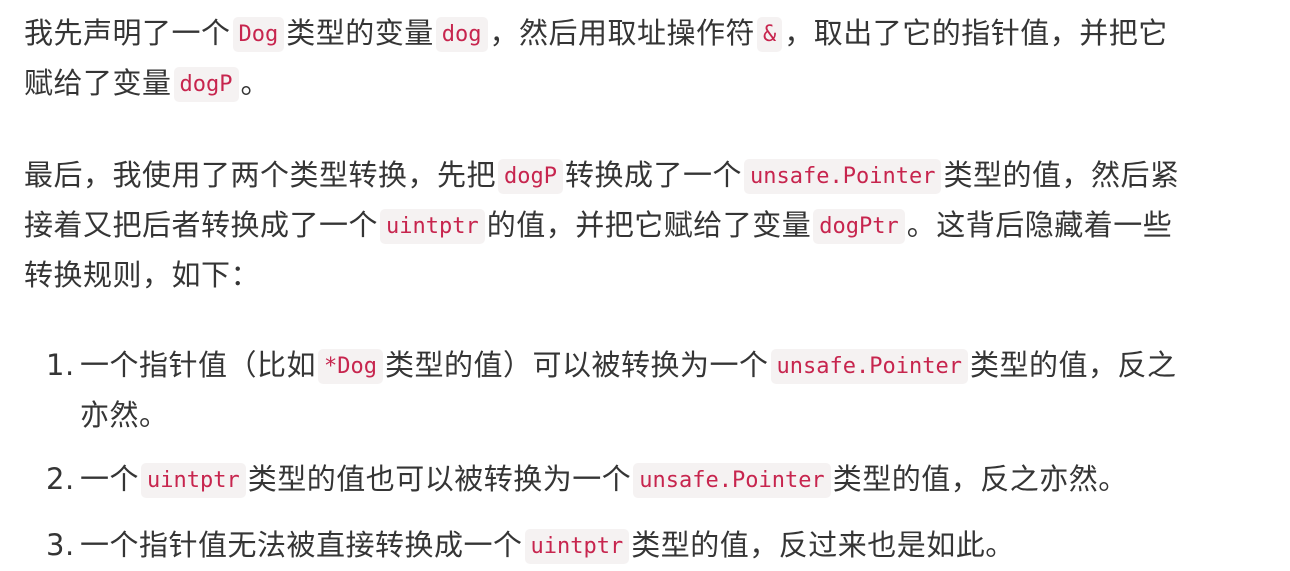 Image resolution: width=1290 pixels, height=571 pixels. Describe the element at coordinates (980, 479) in the screenshot. I see `text-run: 类型的值，反之亦然。` at that location.